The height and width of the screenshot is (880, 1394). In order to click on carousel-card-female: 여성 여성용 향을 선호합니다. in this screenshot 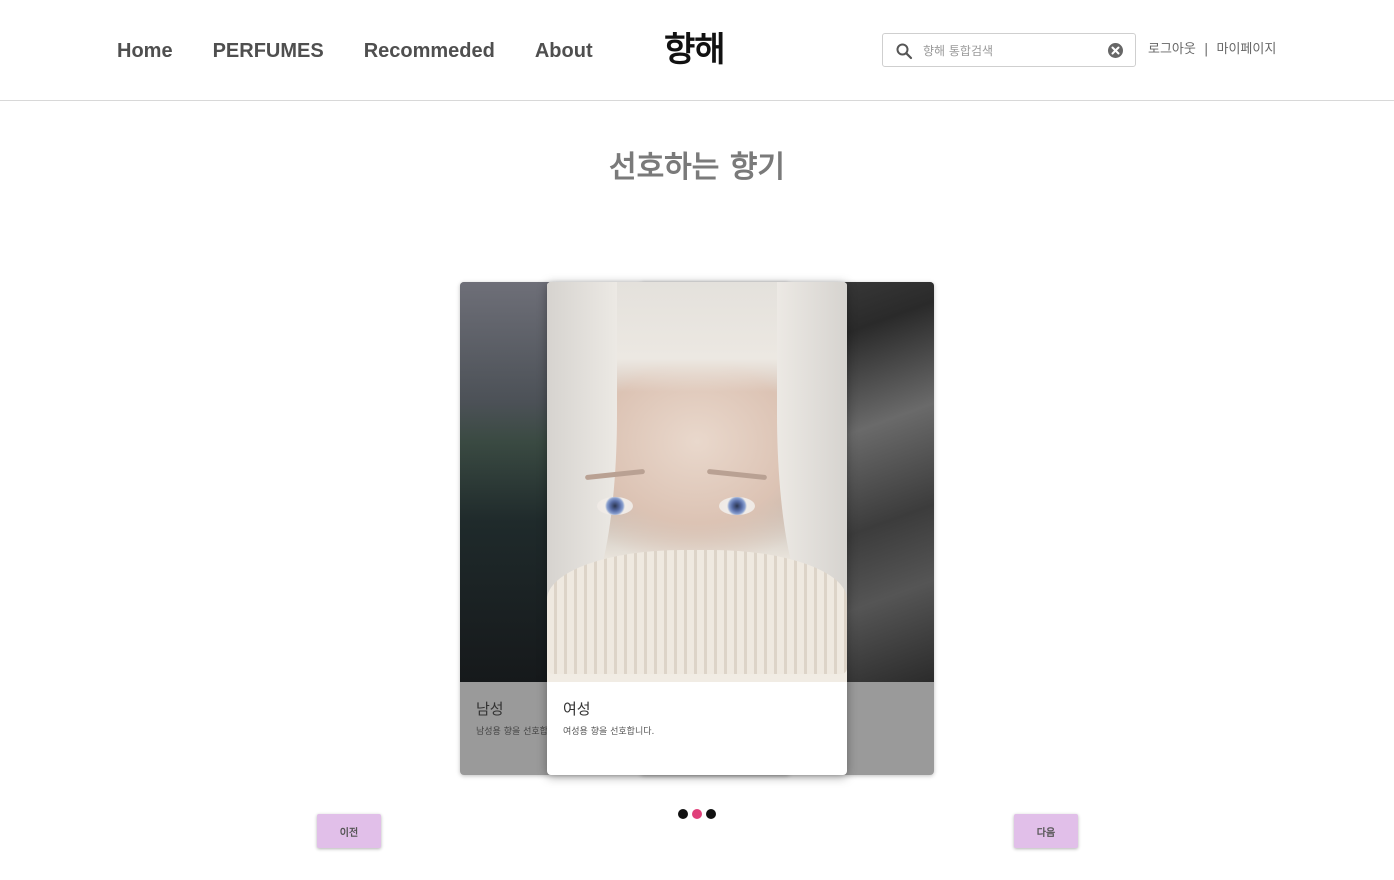, I will do `click(697, 528)`.